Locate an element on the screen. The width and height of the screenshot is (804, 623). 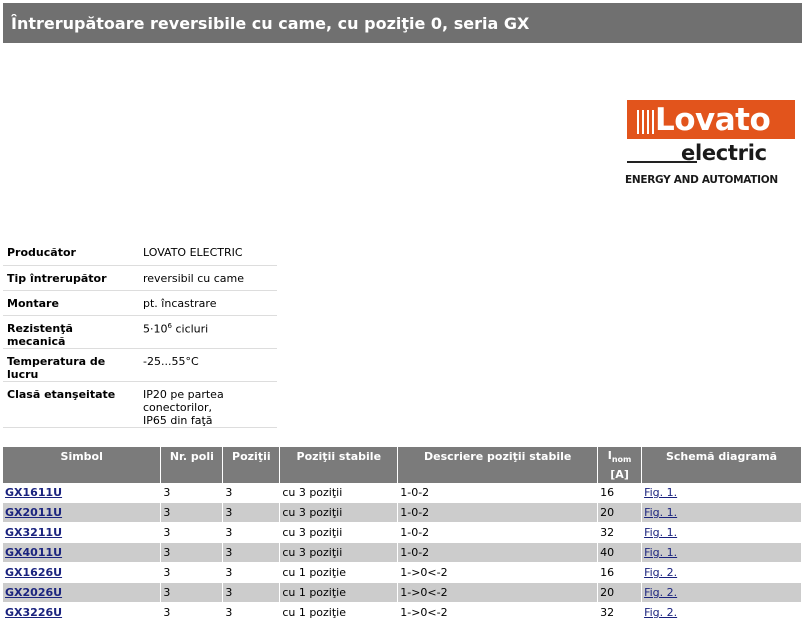
spec-key: Tip întrerupător is located at coordinates (70, 278).